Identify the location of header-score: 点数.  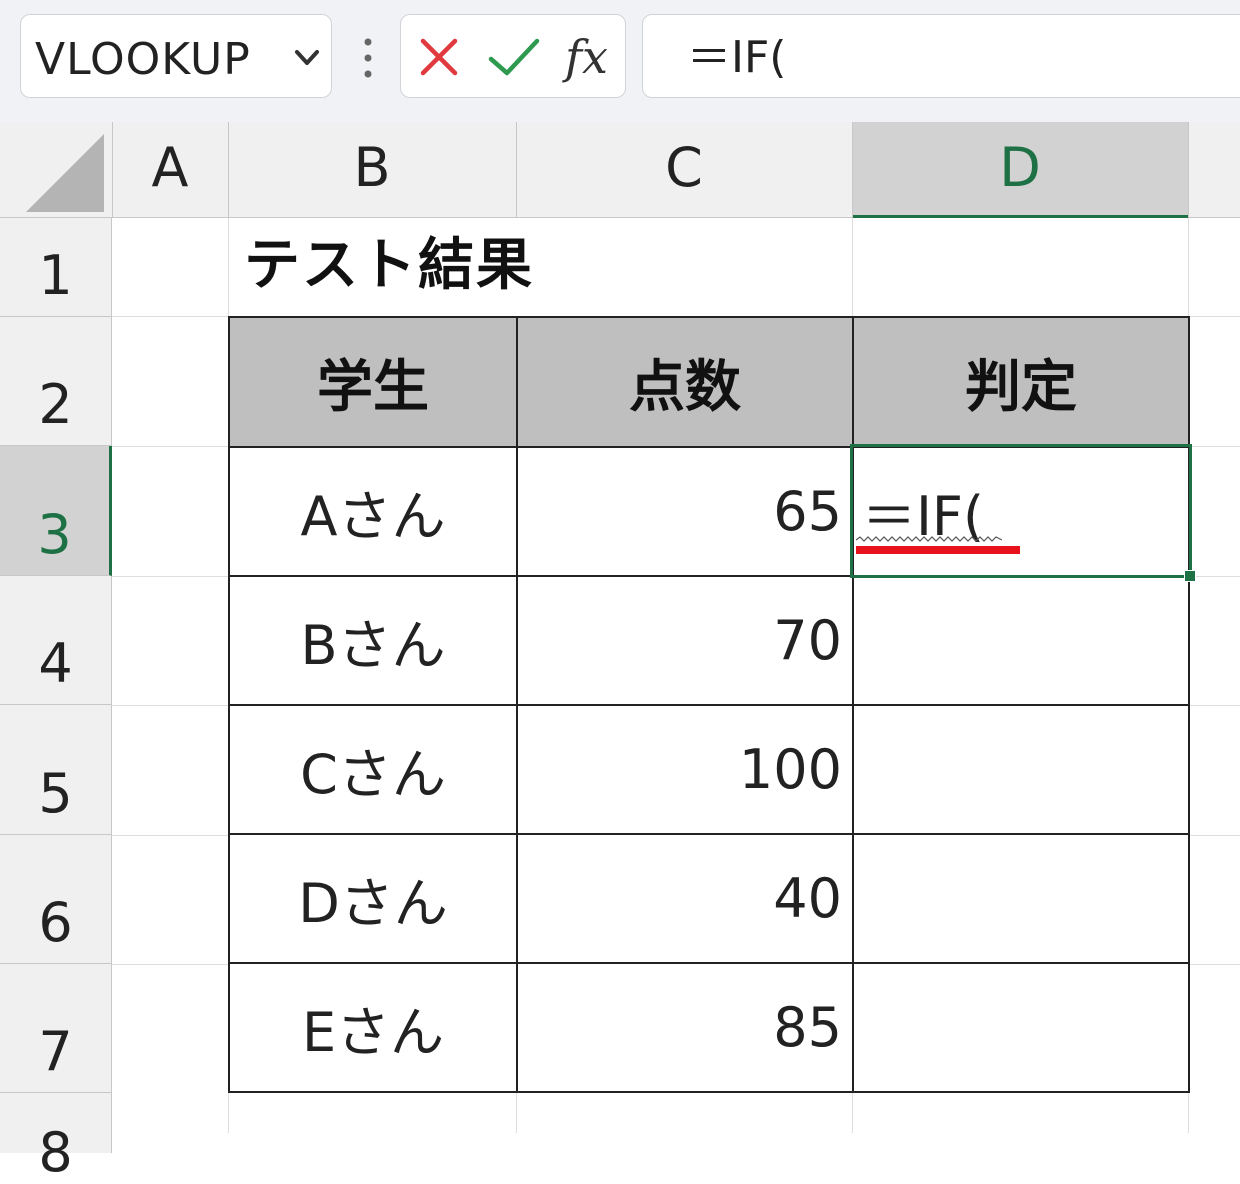
(685, 382).